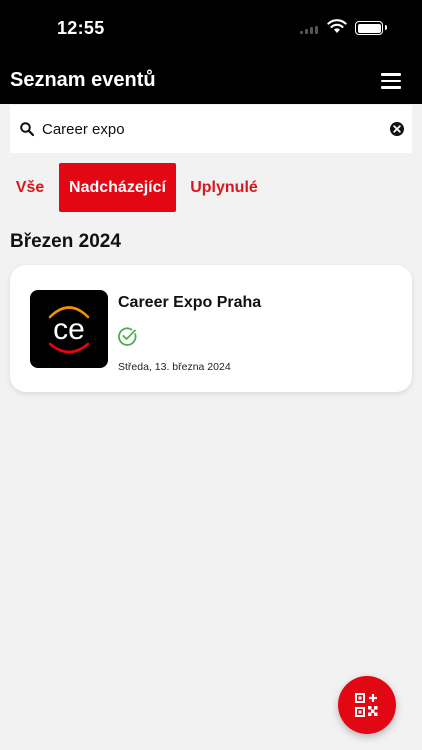 The height and width of the screenshot is (750, 422). Describe the element at coordinates (127, 336) in the screenshot. I see `check-circle-icon` at that location.